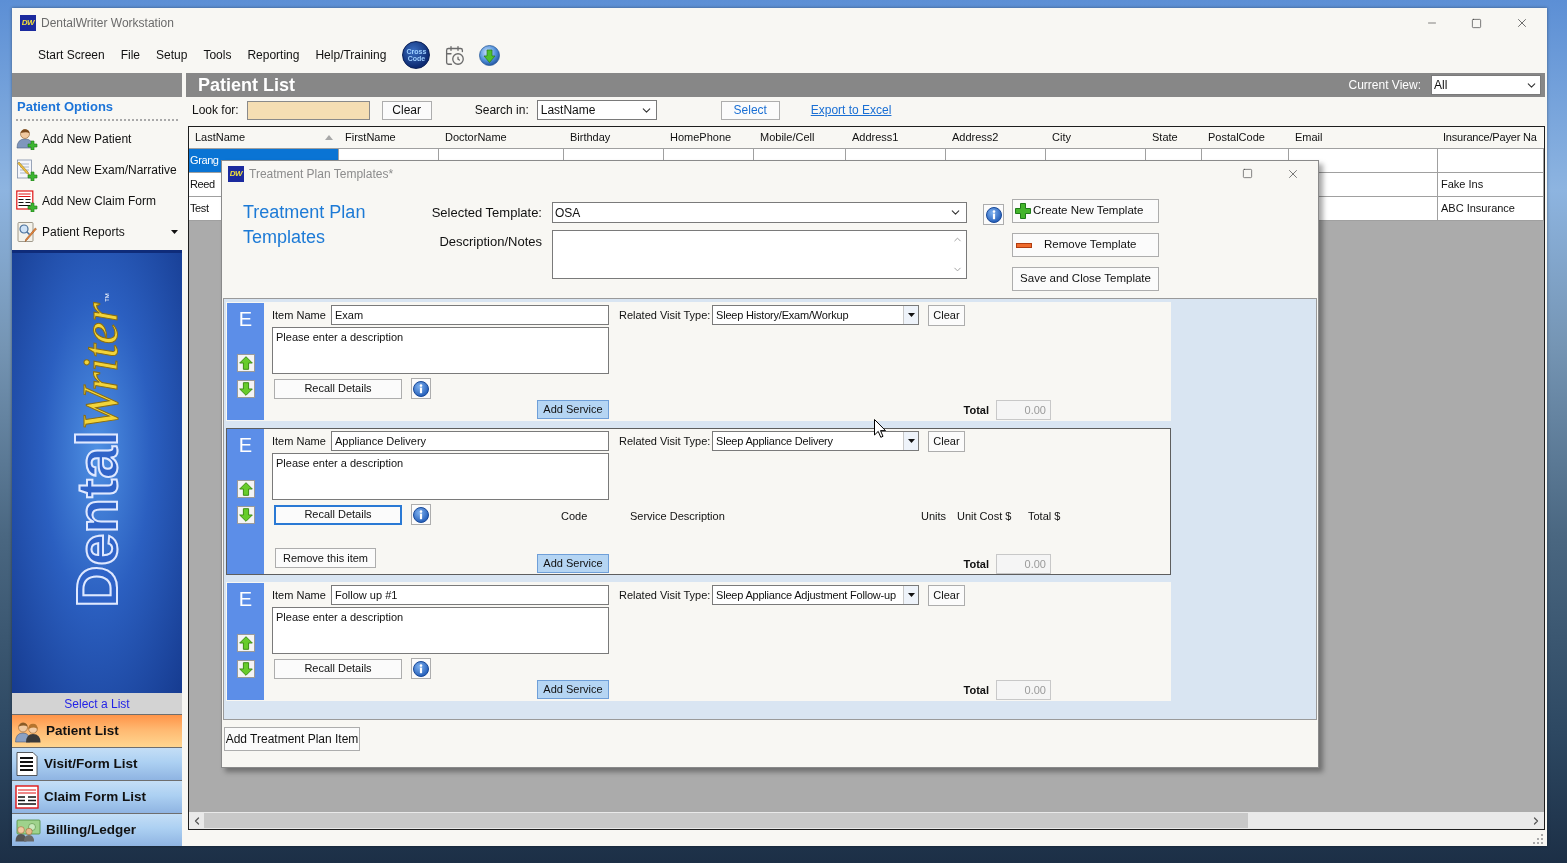  I want to click on visit-type-dropdown: Sleep History/Exam/Workup, so click(815, 315).